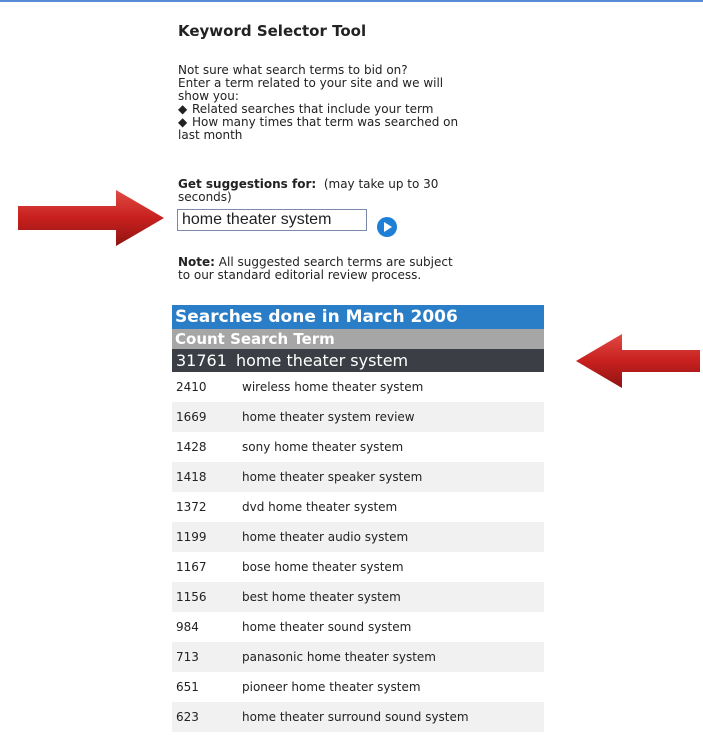  What do you see at coordinates (196, 262) in the screenshot?
I see `note-label: Note:` at bounding box center [196, 262].